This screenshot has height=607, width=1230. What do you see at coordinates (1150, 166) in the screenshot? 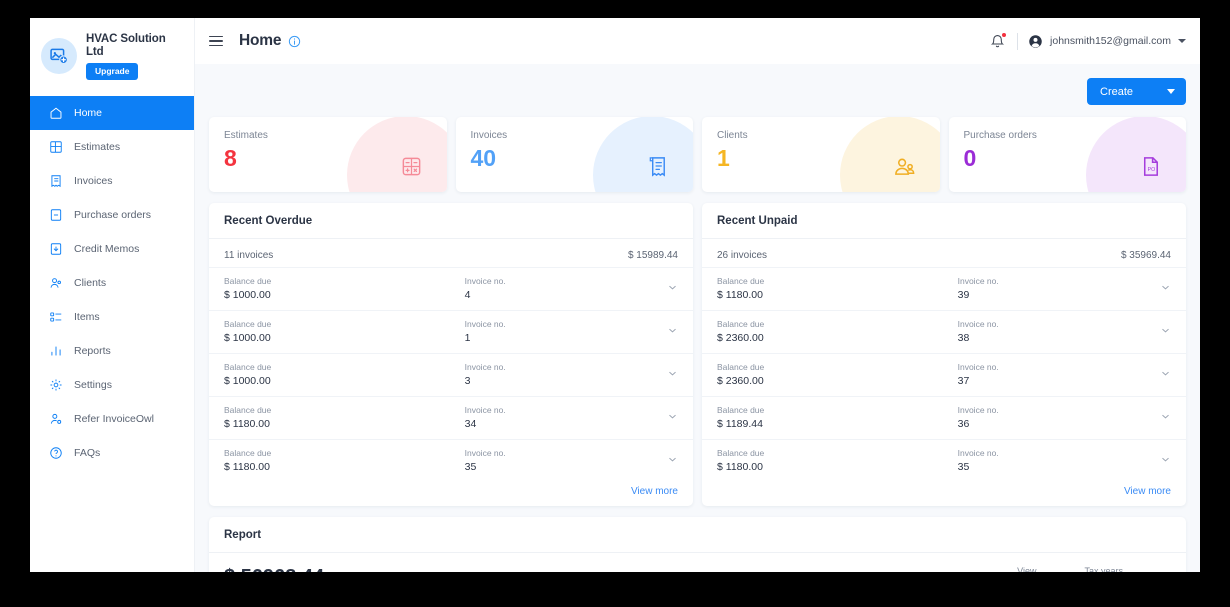
I see `po-document-icon: PO` at bounding box center [1150, 166].